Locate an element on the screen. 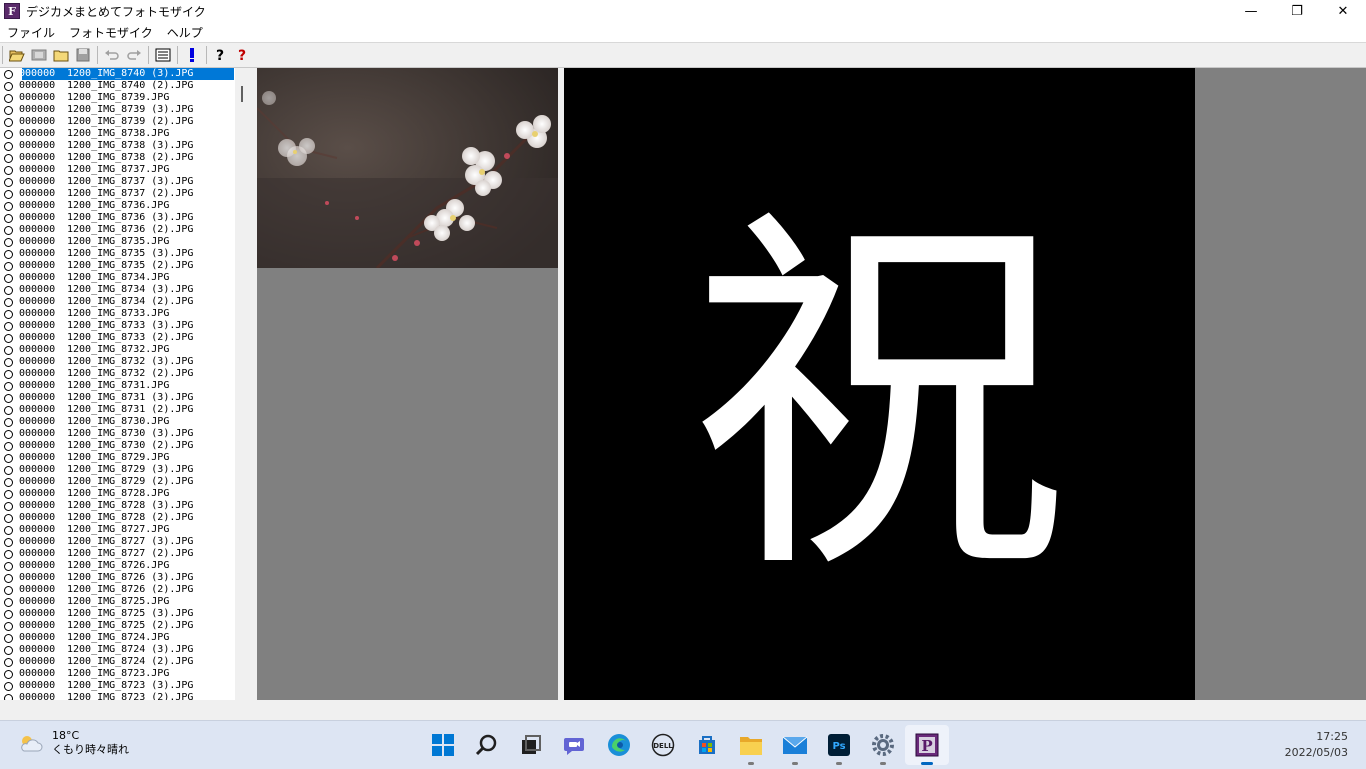 The image size is (1366, 769). list-item: 000000 1200_IMG_8723 (3).JPG is located at coordinates (125, 686).